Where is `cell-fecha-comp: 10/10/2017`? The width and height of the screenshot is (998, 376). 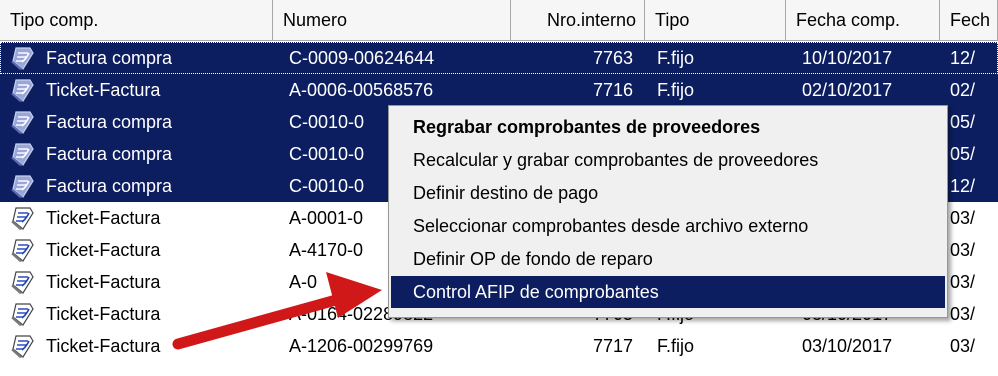 cell-fecha-comp: 10/10/2017 is located at coordinates (847, 58).